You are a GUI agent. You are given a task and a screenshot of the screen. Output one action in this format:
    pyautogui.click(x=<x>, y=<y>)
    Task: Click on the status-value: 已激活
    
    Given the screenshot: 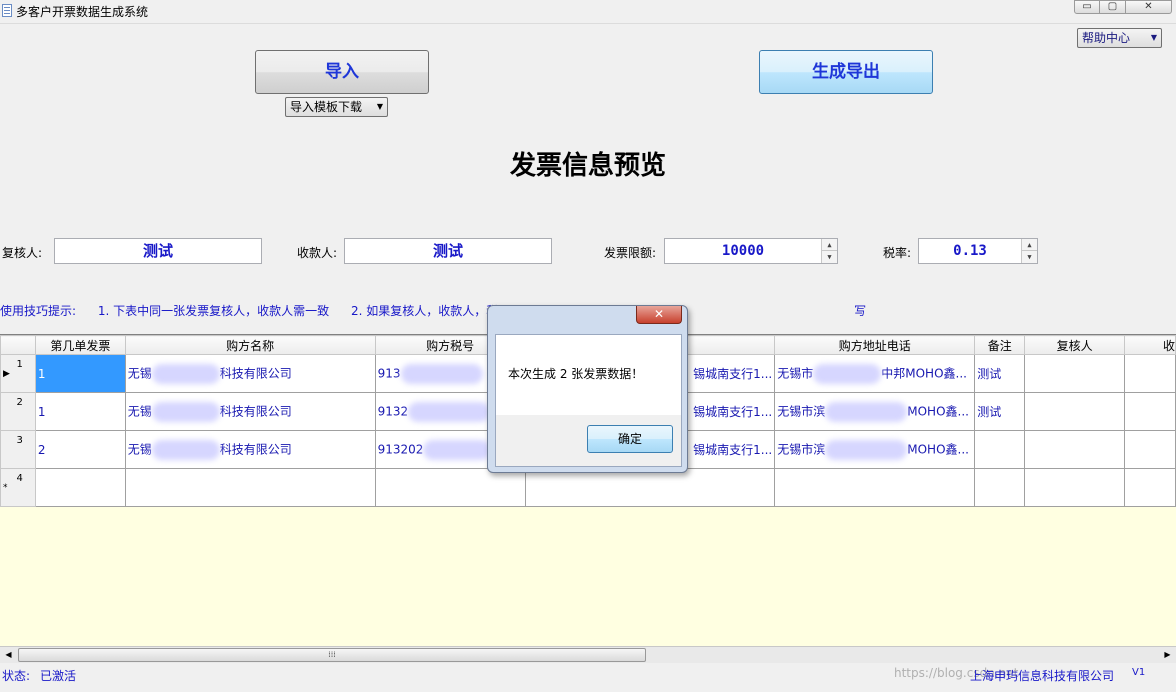 What is the action you would take?
    pyautogui.click(x=58, y=676)
    